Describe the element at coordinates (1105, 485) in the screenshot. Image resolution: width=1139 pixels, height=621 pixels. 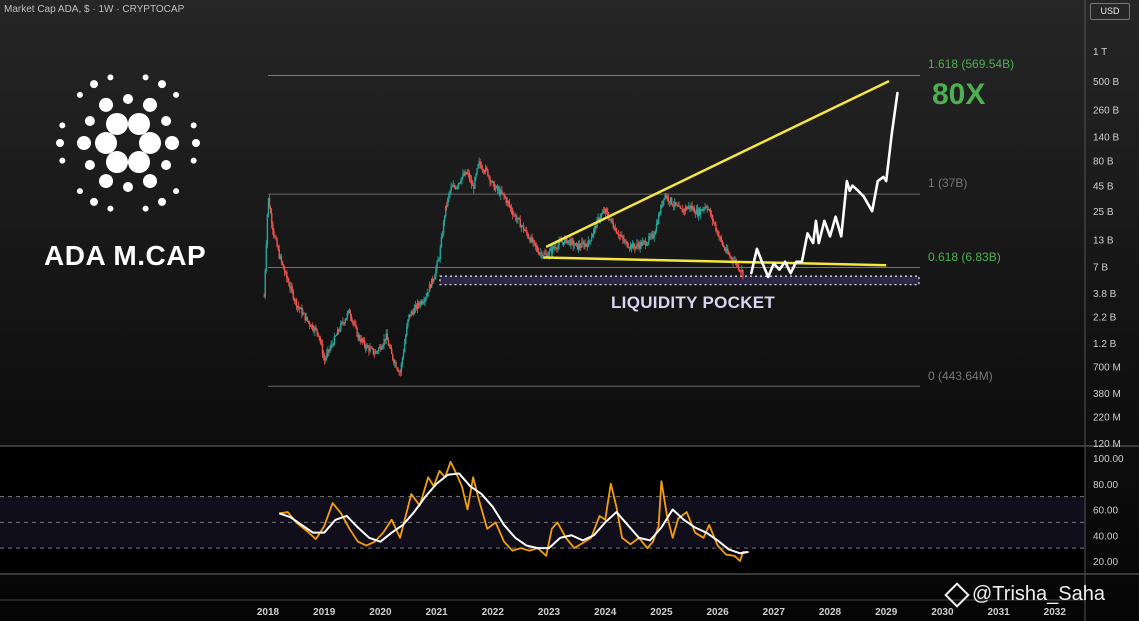
I see `osc-y-tick-label: 80.00` at that location.